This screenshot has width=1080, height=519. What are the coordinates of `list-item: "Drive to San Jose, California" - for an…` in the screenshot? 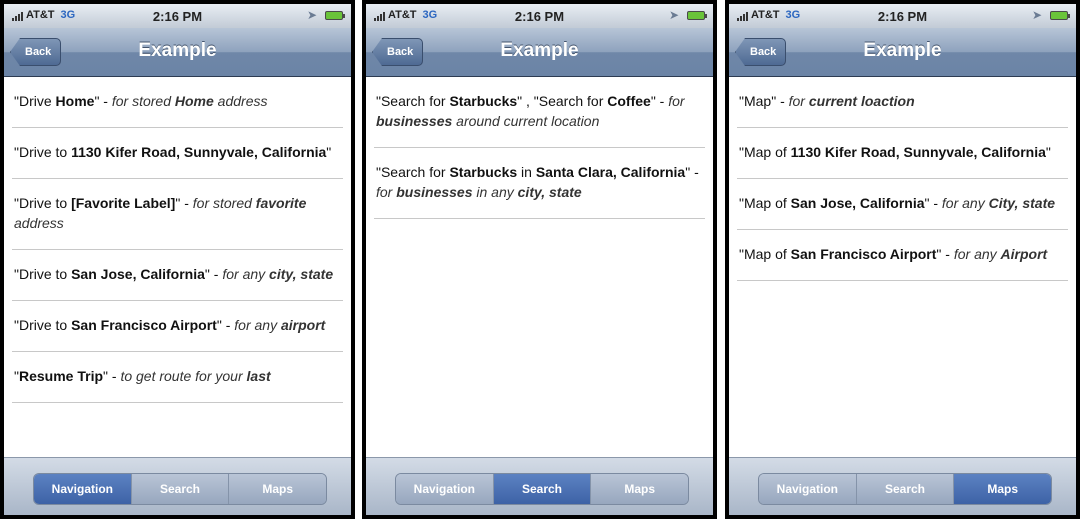 It's located at (177, 275).